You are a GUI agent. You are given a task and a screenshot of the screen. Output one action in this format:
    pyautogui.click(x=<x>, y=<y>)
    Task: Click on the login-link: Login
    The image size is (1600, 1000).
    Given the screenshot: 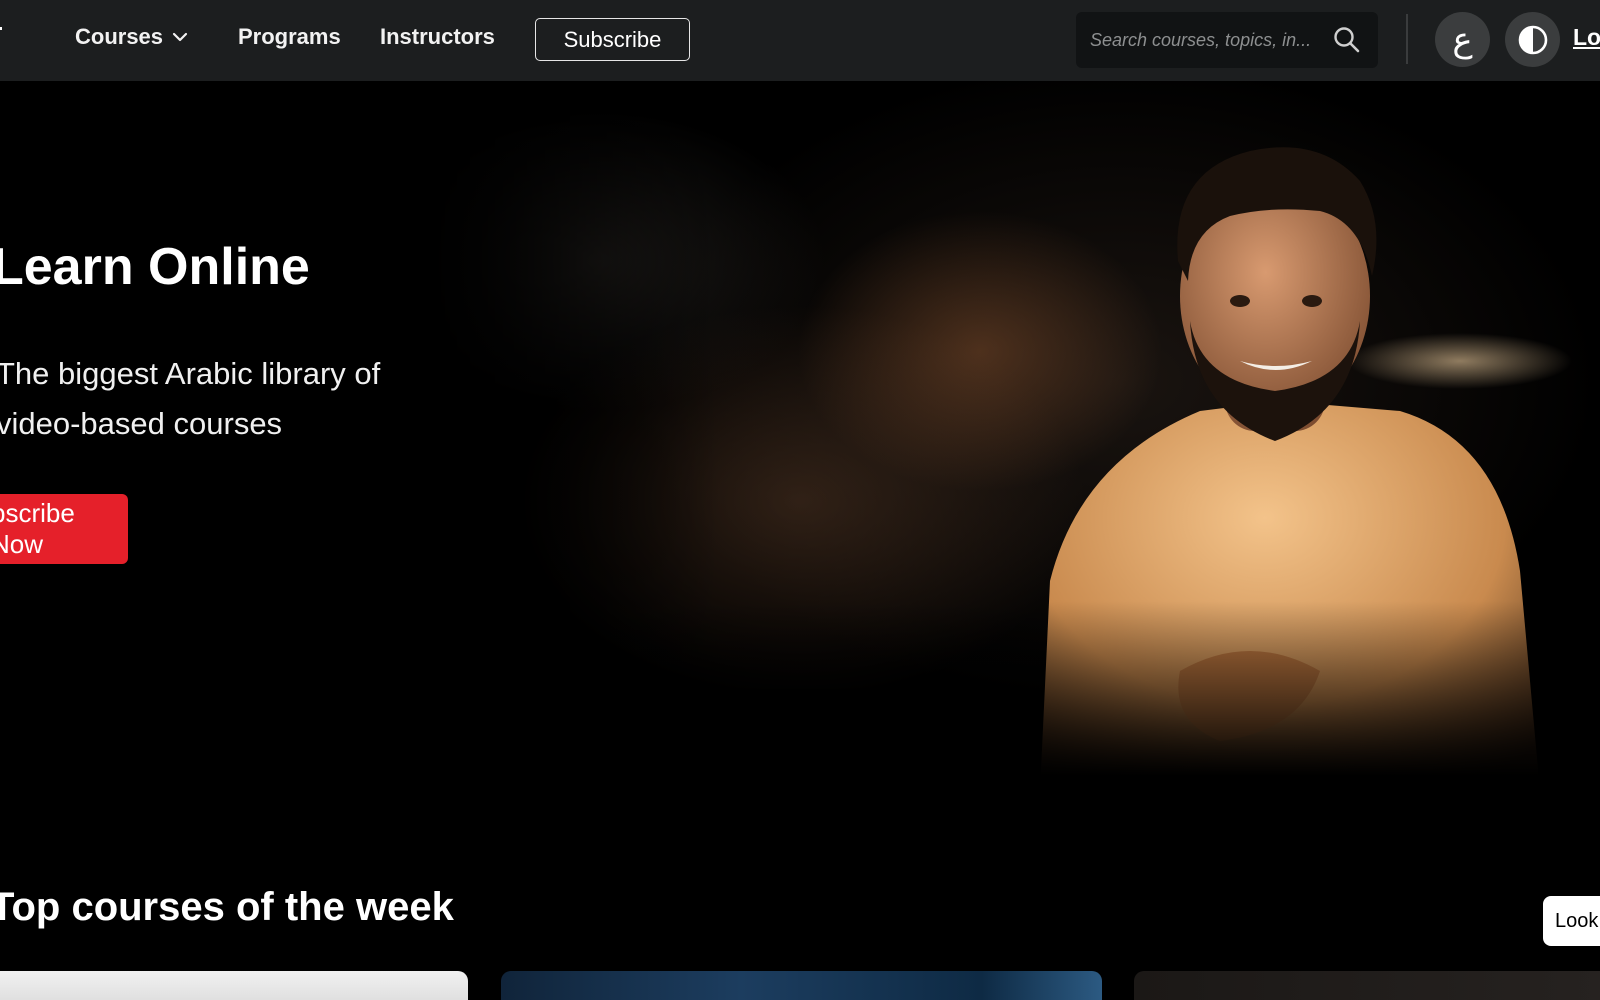 What is the action you would take?
    pyautogui.click(x=1586, y=37)
    